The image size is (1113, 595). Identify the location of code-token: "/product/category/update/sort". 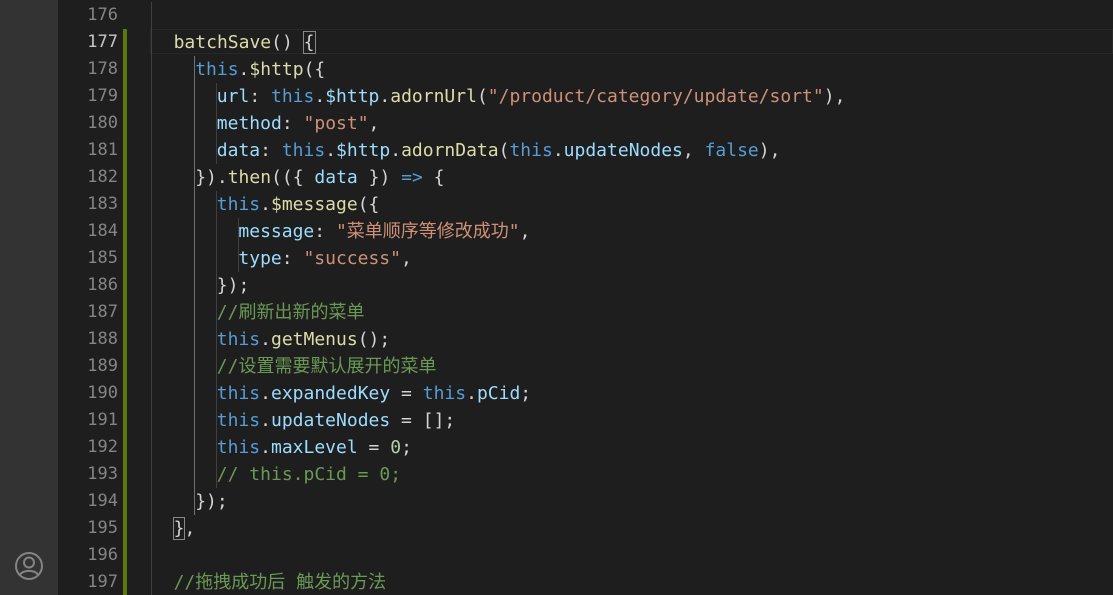
(655, 96).